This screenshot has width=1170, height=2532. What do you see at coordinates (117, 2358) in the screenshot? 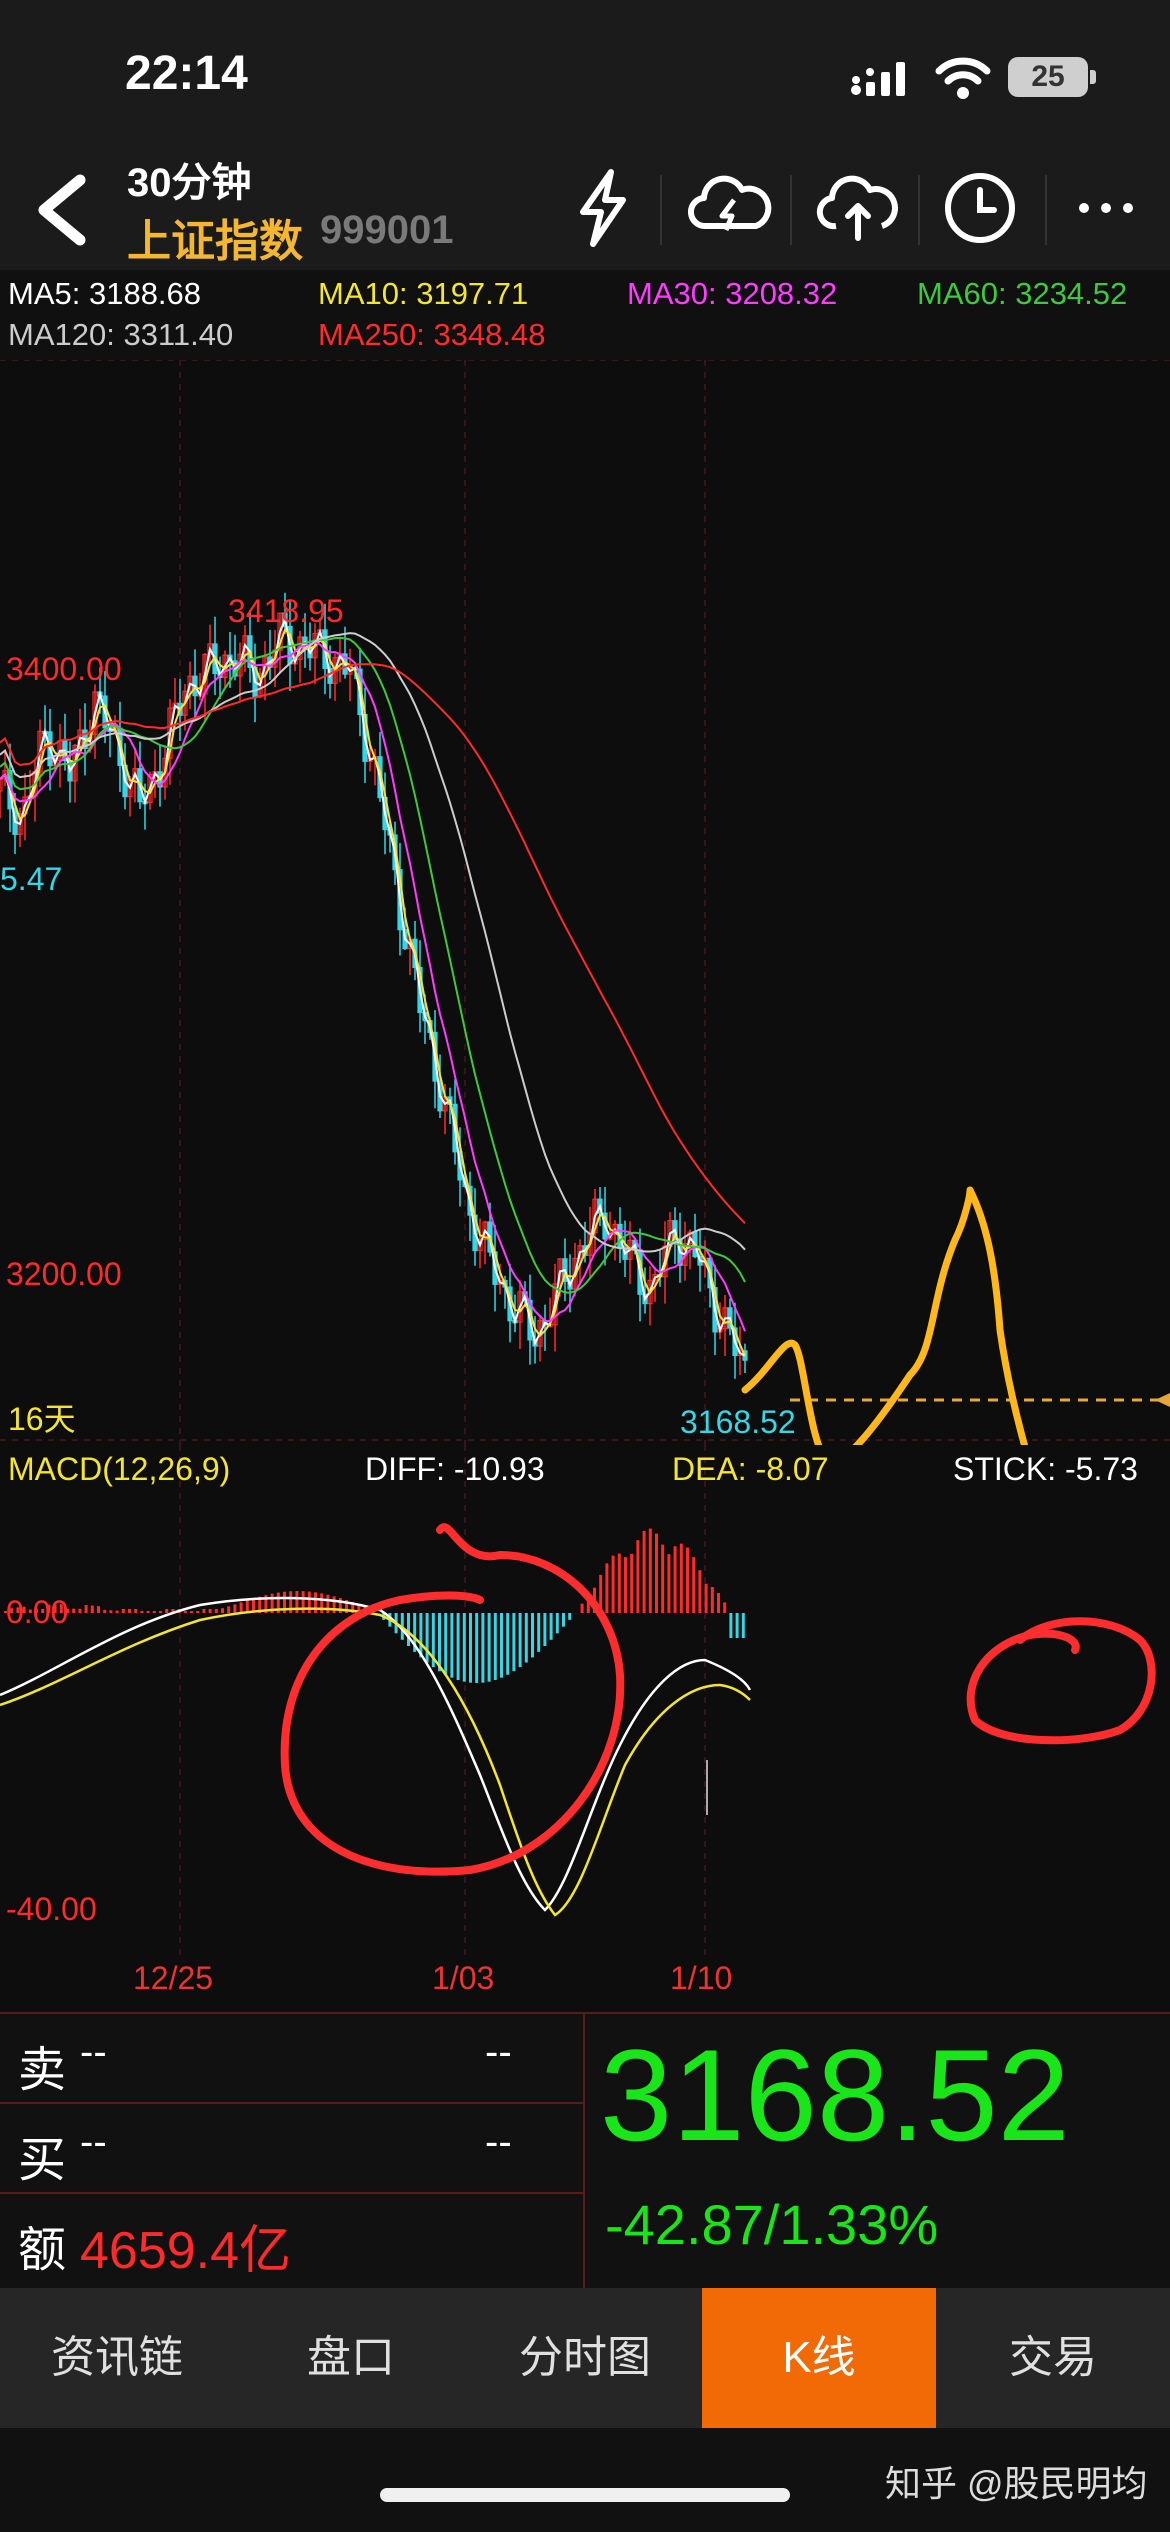
I see `tab-news-chain: 资讯链` at bounding box center [117, 2358].